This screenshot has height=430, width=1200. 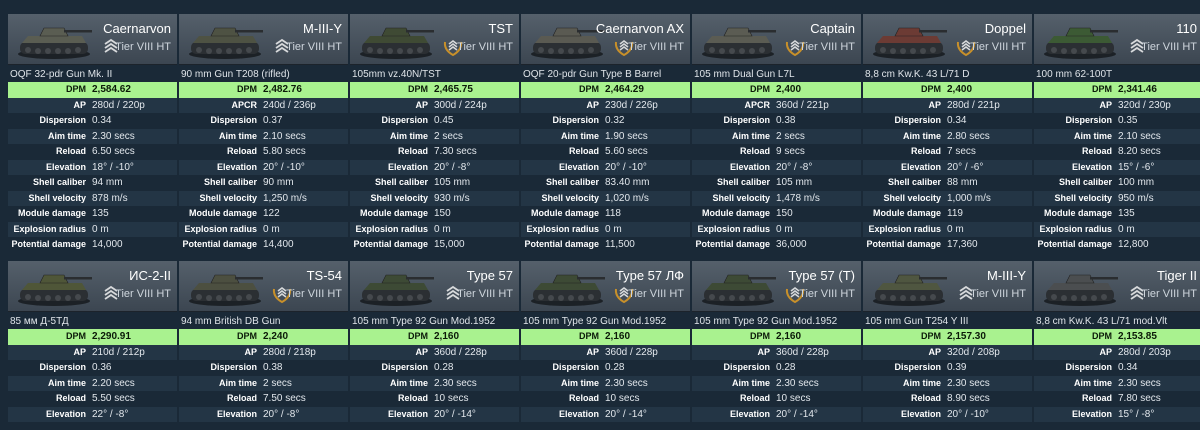 What do you see at coordinates (452, 198) in the screenshot?
I see `shell-velocity-value: 930 m/s` at bounding box center [452, 198].